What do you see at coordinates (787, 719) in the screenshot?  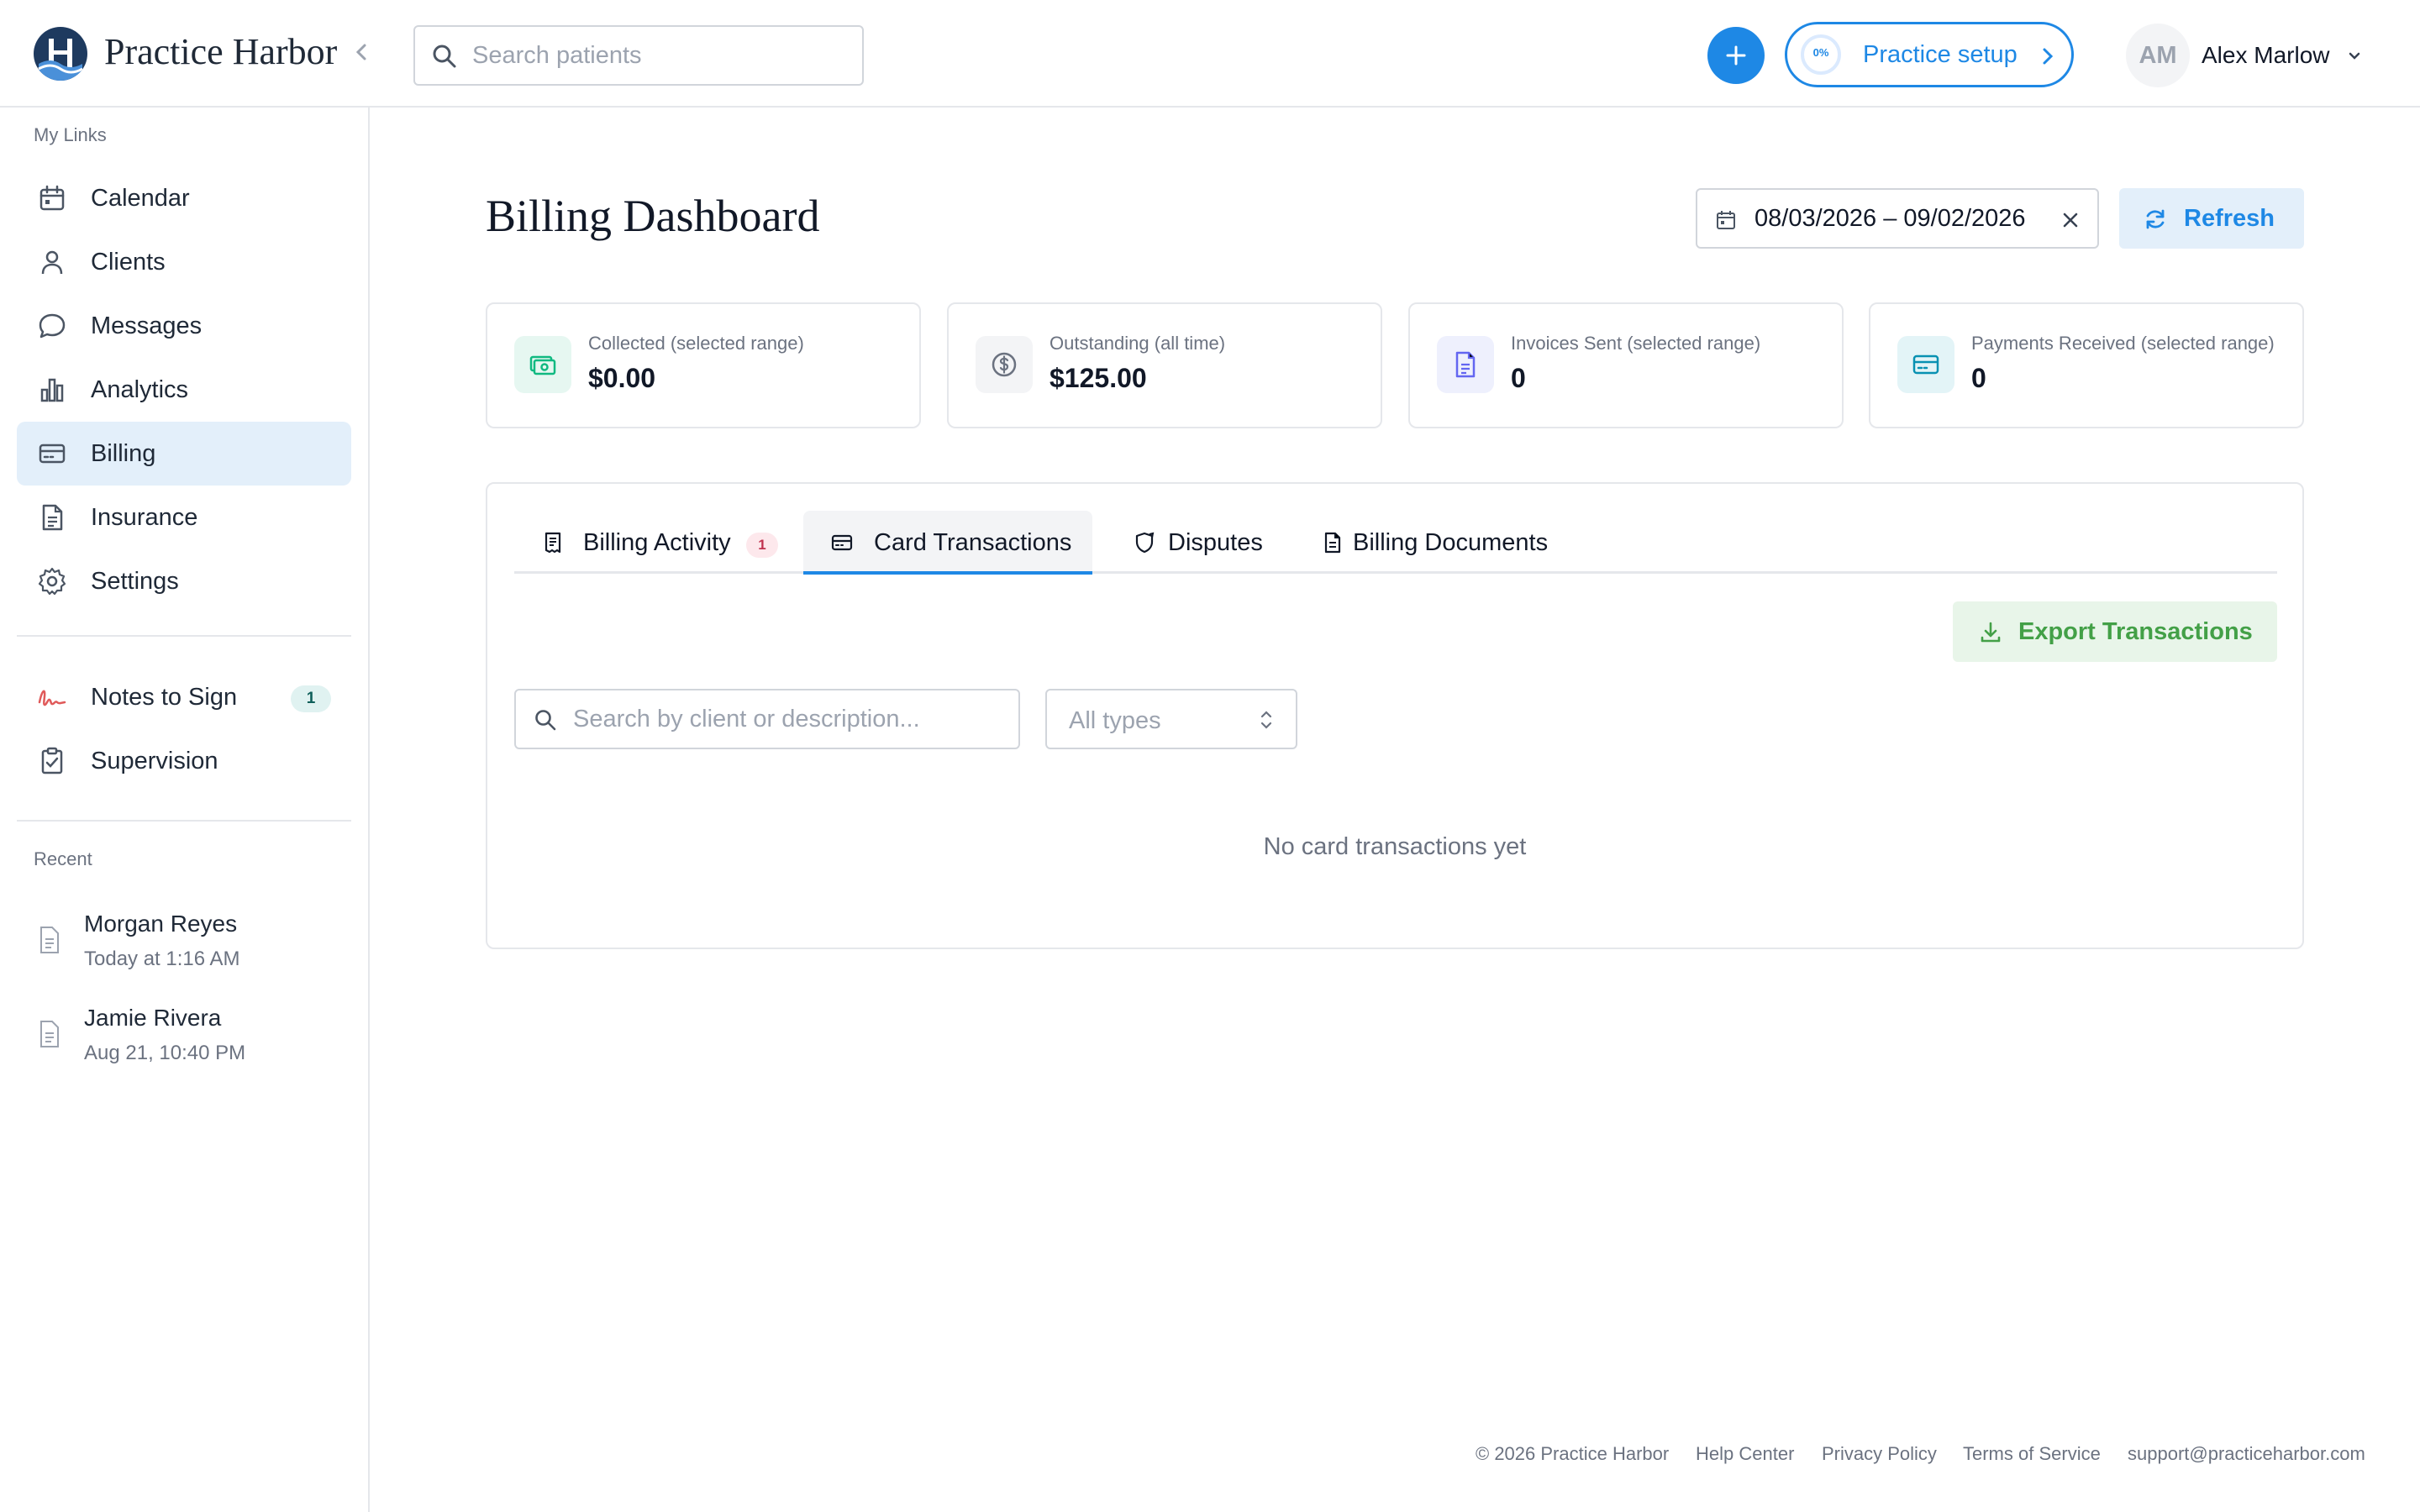 I see `transactions-search-input` at bounding box center [787, 719].